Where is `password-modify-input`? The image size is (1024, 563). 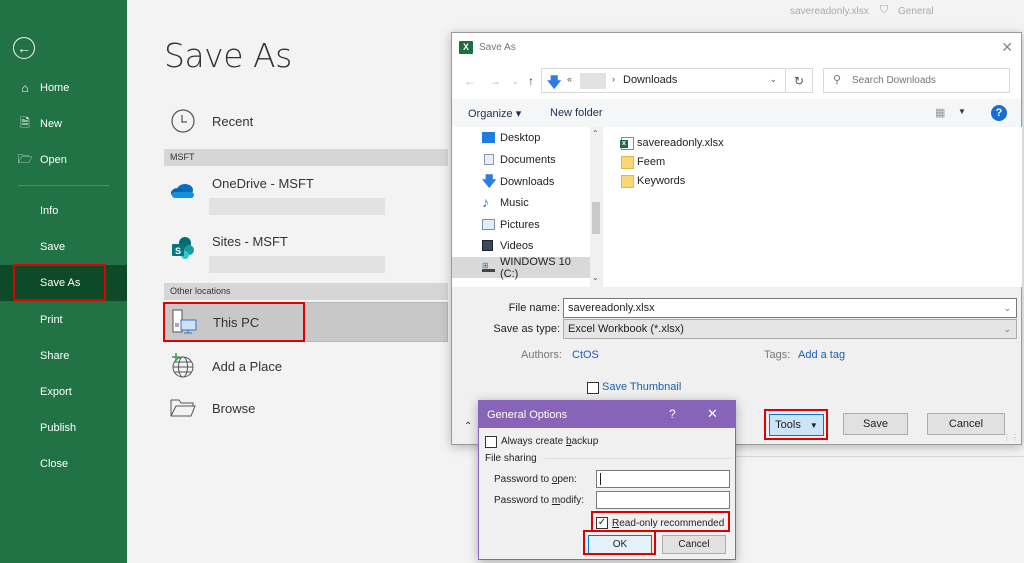
password-modify-input is located at coordinates (663, 500).